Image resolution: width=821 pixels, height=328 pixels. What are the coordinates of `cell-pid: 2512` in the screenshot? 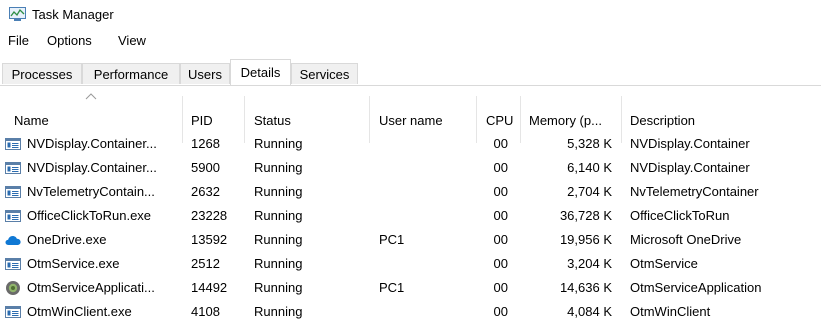 It's located at (205, 263).